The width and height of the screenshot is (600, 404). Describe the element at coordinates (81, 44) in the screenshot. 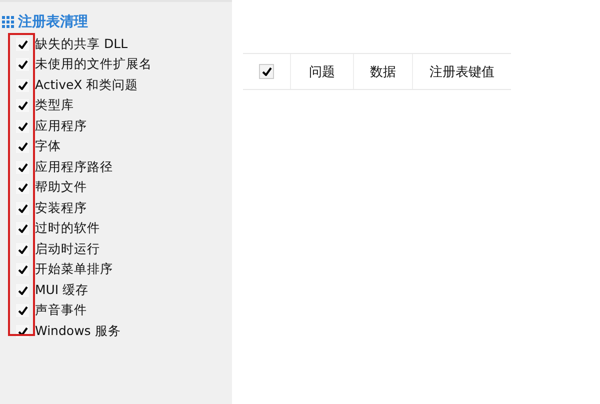

I see `checkbox-label: 缺失的共享 DLL` at that location.